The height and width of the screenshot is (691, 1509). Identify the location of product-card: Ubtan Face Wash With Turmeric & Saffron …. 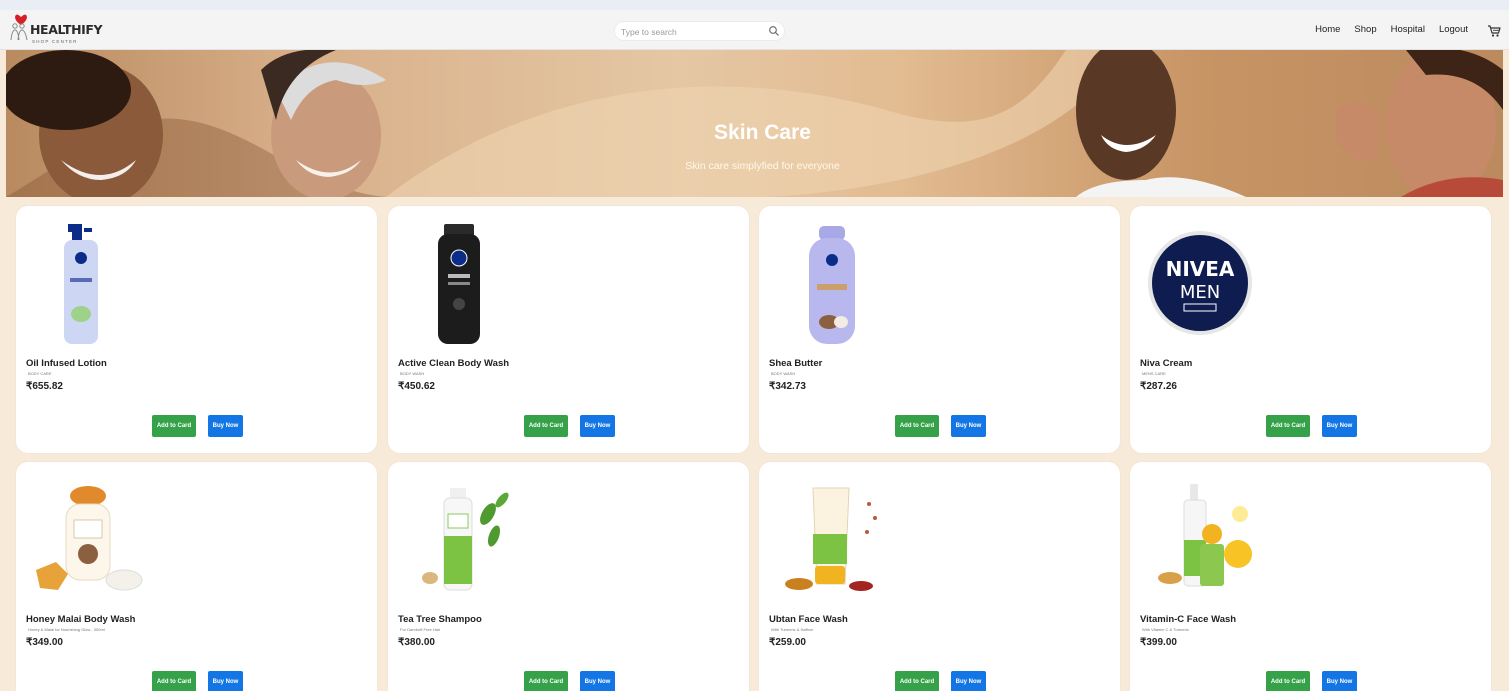
(939, 576).